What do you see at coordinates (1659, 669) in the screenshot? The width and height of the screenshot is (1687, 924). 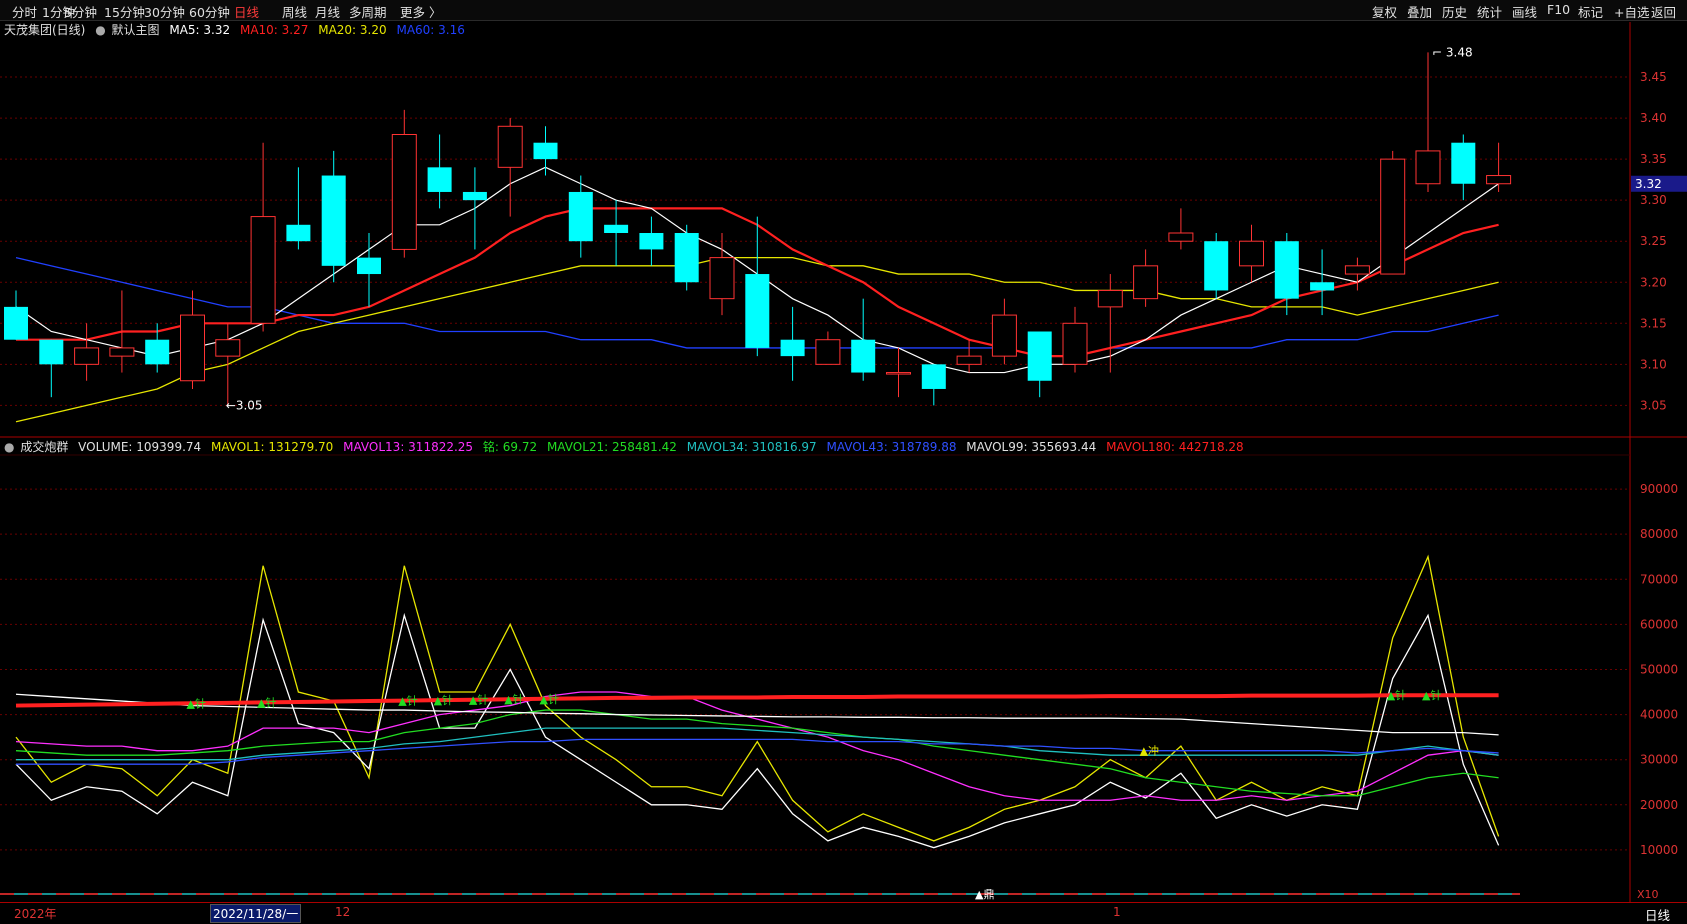 I see `volume-tick-label: 50000` at bounding box center [1659, 669].